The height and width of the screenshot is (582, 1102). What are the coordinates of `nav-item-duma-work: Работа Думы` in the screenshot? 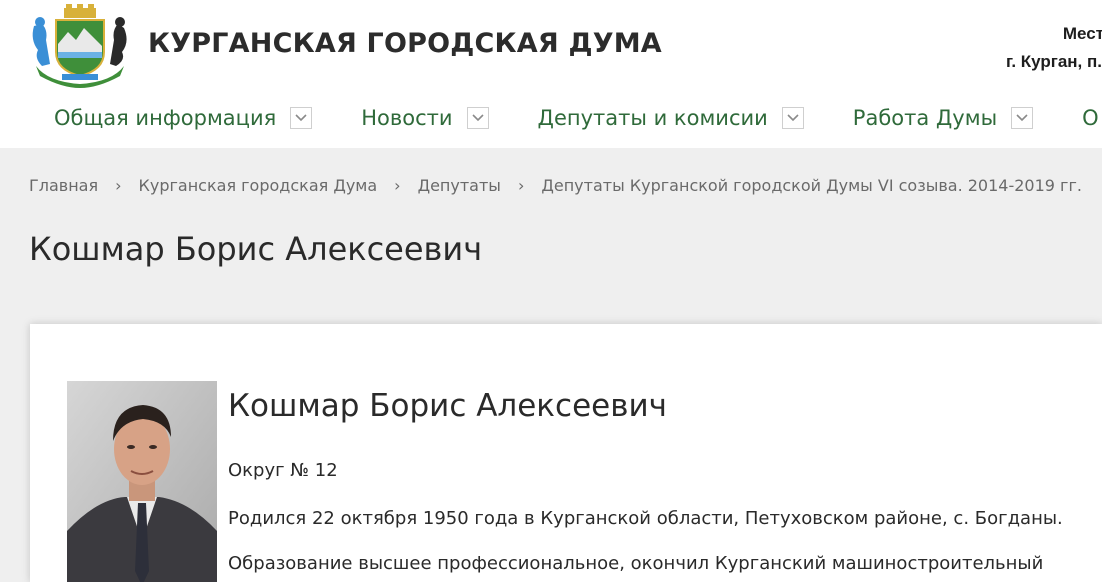 It's located at (943, 118).